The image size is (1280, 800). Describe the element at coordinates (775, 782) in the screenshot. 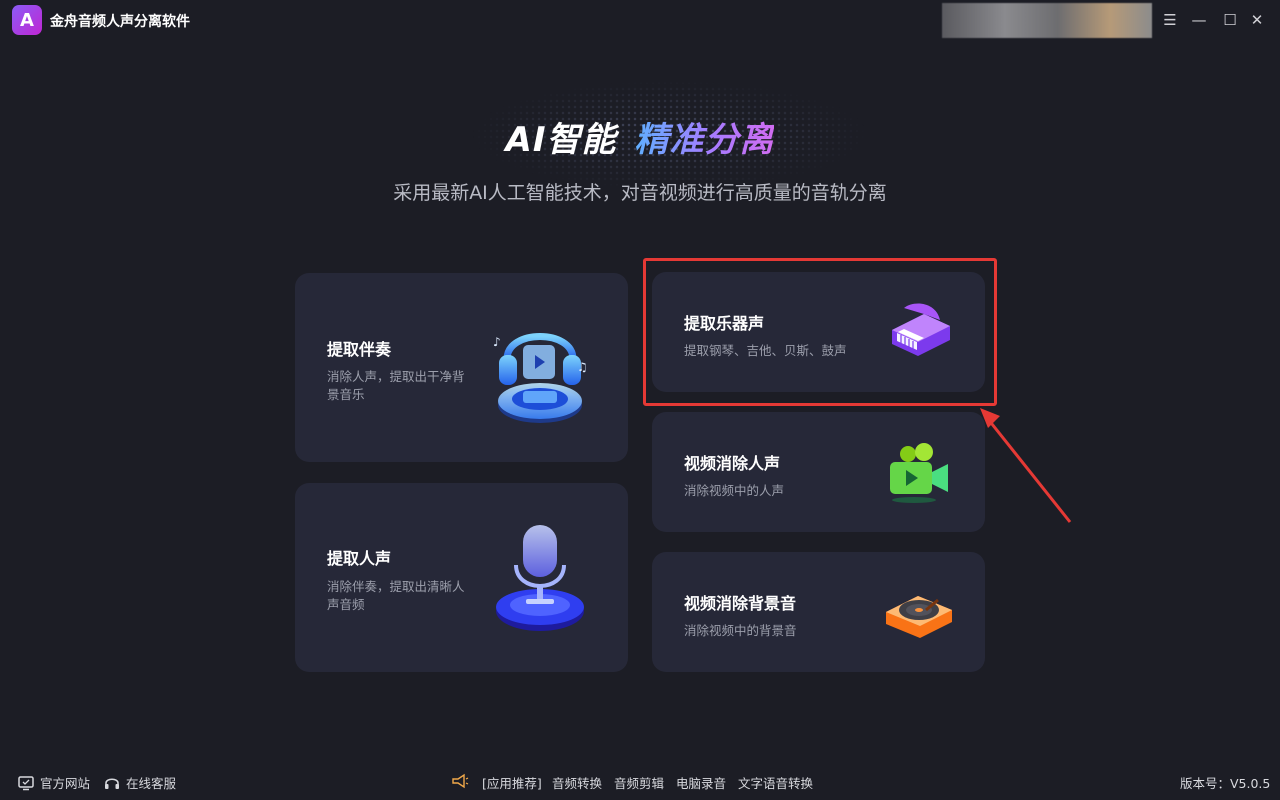

I see `app-link-text-to-speech: 文字语音转换` at that location.